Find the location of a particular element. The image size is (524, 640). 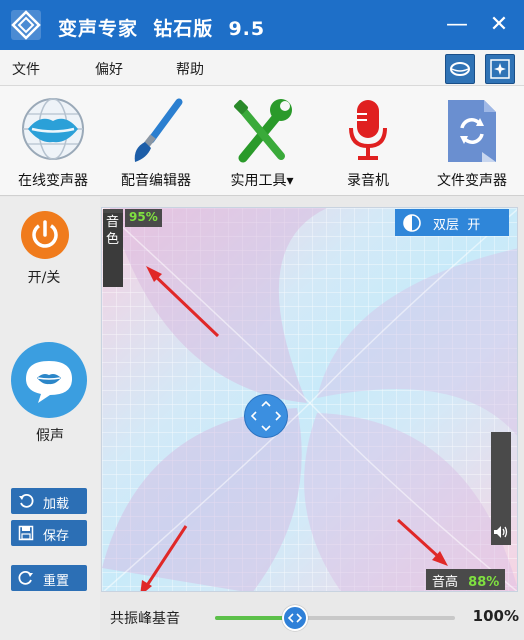

pitch-value: 88% is located at coordinates (484, 582).